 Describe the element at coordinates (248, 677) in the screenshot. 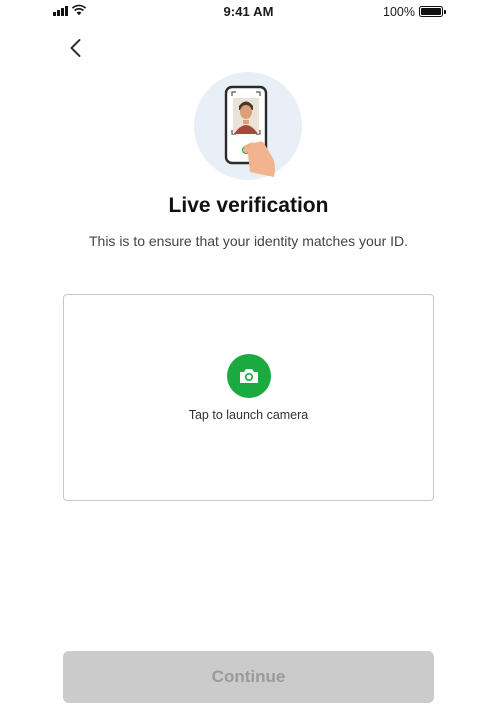

I see `continue-button: Continue` at that location.